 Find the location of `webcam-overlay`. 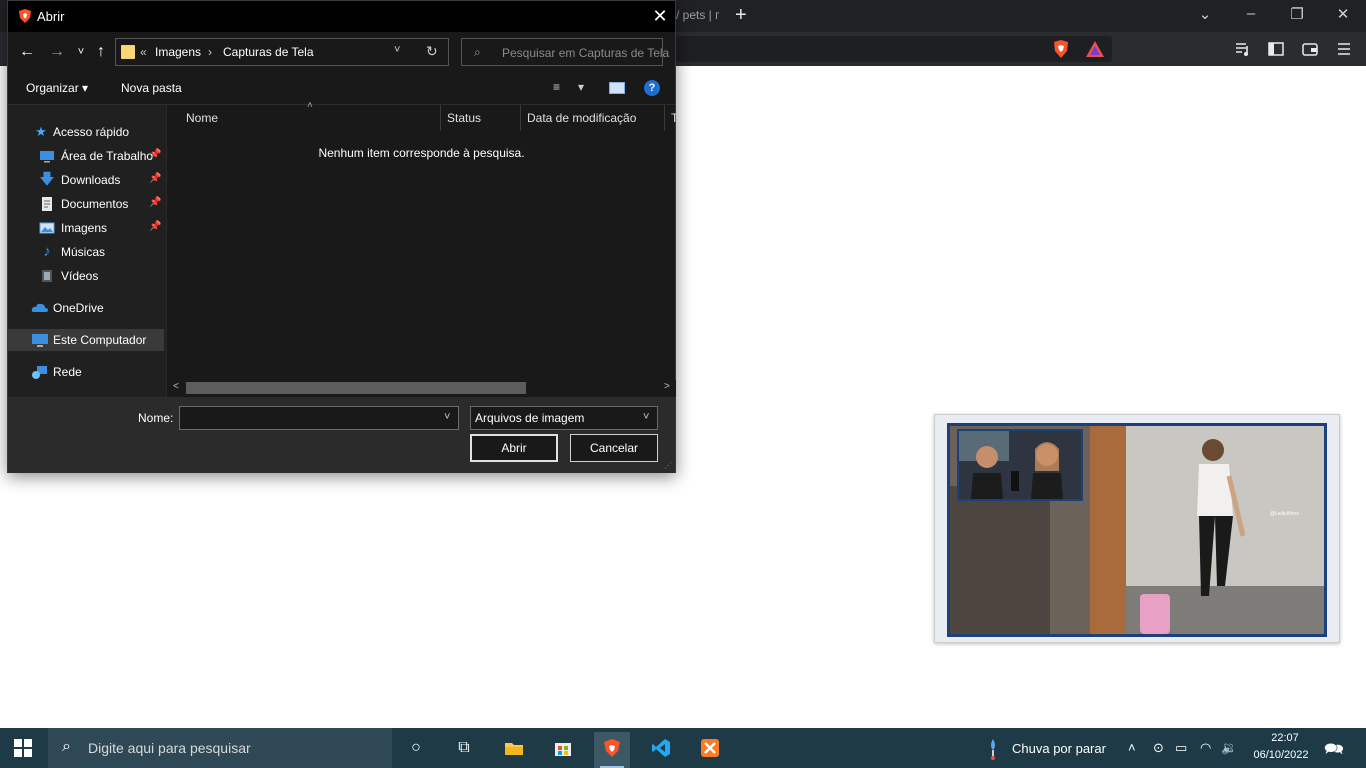

webcam-overlay is located at coordinates (1020, 465).